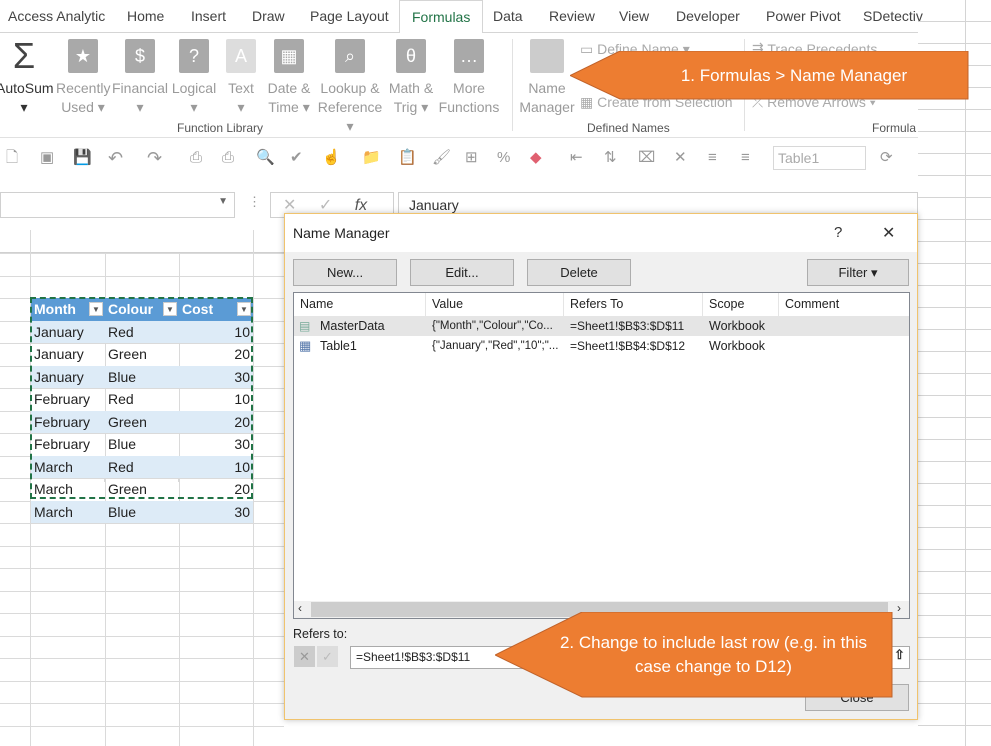 This screenshot has height=746, width=991. Describe the element at coordinates (142, 511) in the screenshot. I see `table-cell: Blue` at that location.